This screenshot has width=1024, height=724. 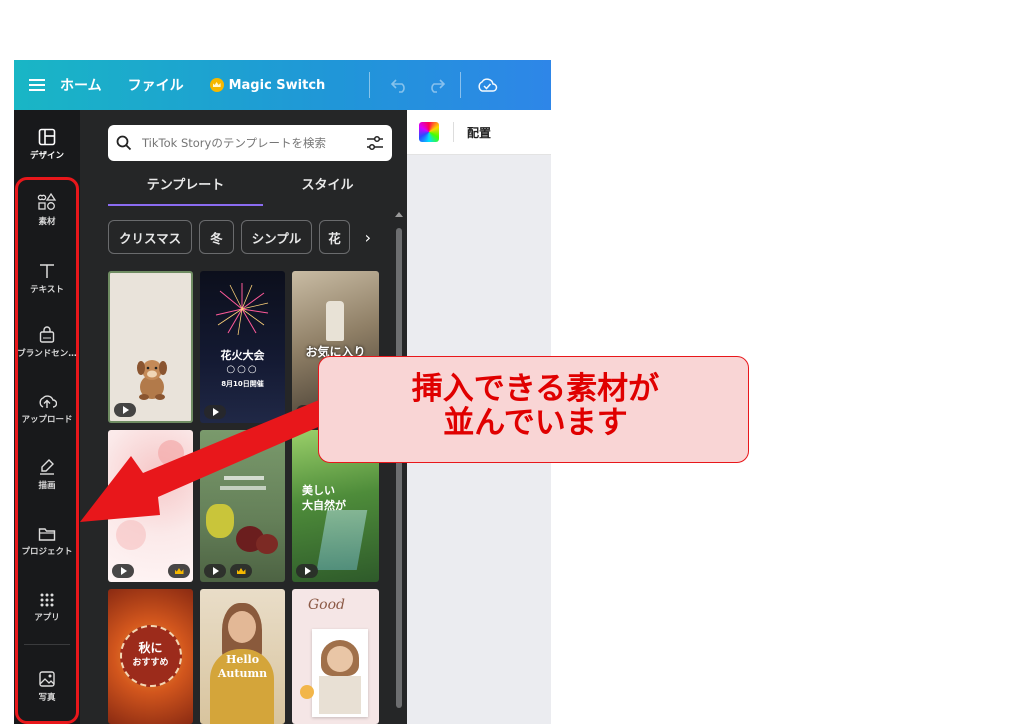 What do you see at coordinates (535, 389) in the screenshot?
I see `annotation-line-1: 挿入できる素材が` at bounding box center [535, 389].